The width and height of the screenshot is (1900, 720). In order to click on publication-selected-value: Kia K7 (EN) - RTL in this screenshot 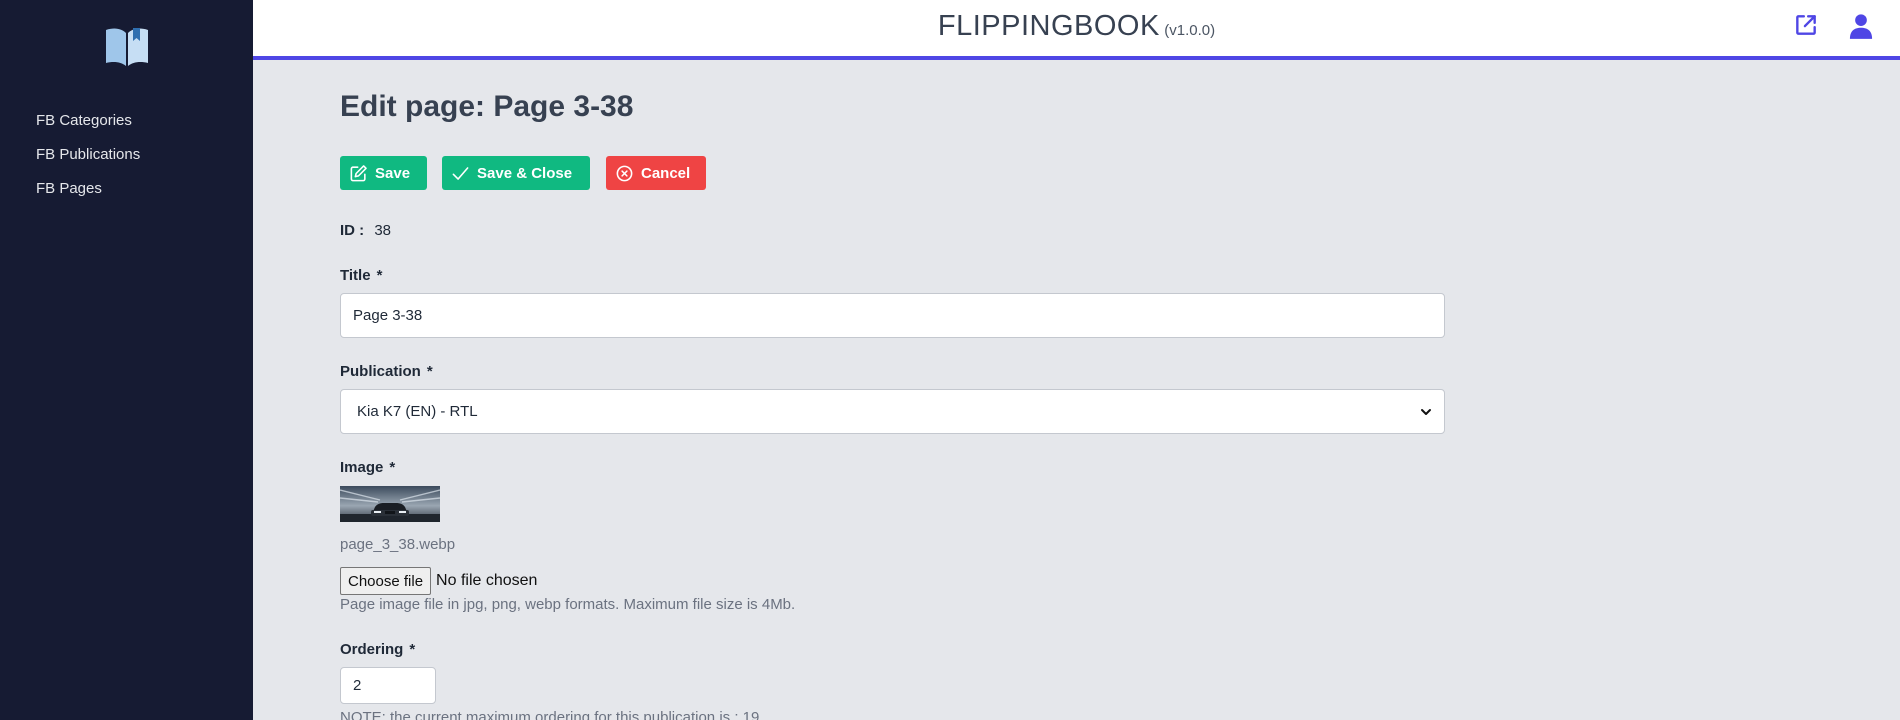, I will do `click(417, 411)`.